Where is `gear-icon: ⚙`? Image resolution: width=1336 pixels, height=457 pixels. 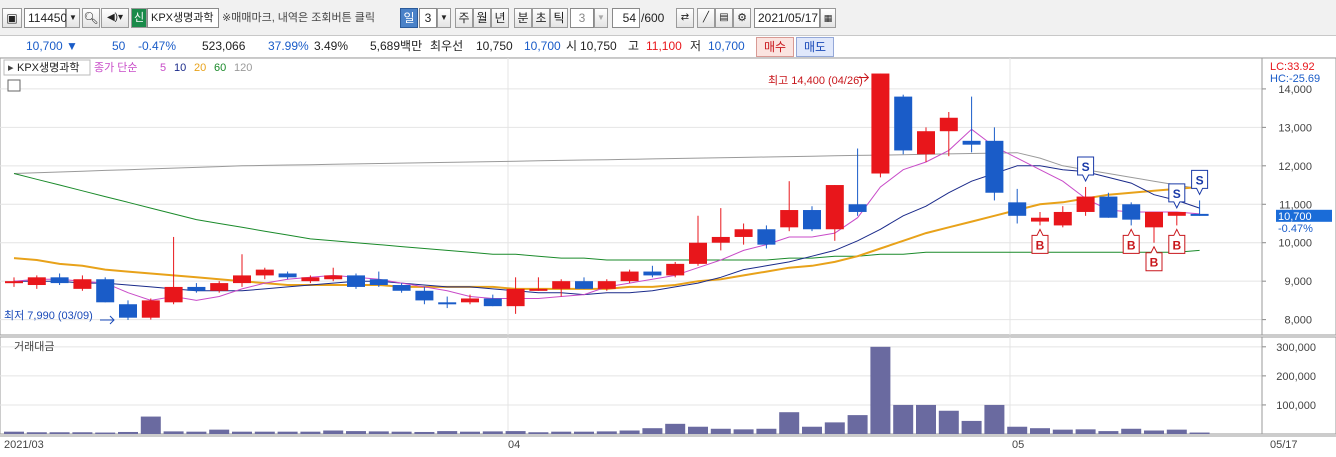 gear-icon: ⚙ is located at coordinates (742, 18).